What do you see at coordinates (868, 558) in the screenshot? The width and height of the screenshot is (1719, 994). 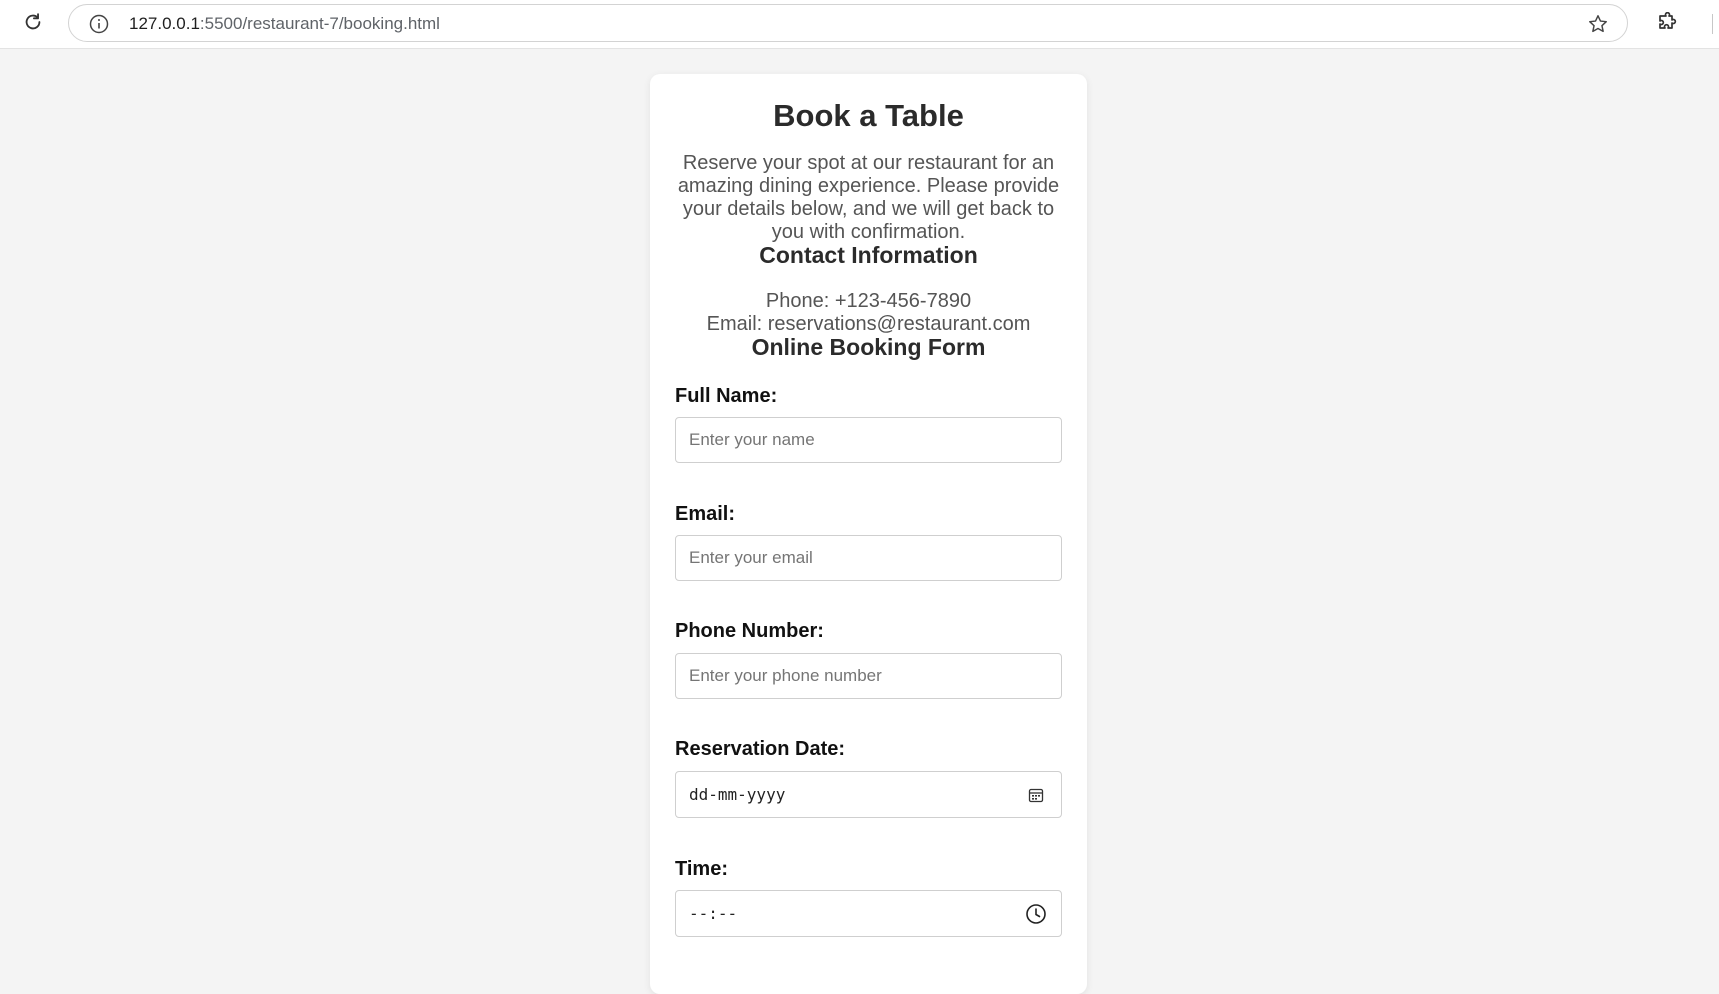 I see `email-input` at bounding box center [868, 558].